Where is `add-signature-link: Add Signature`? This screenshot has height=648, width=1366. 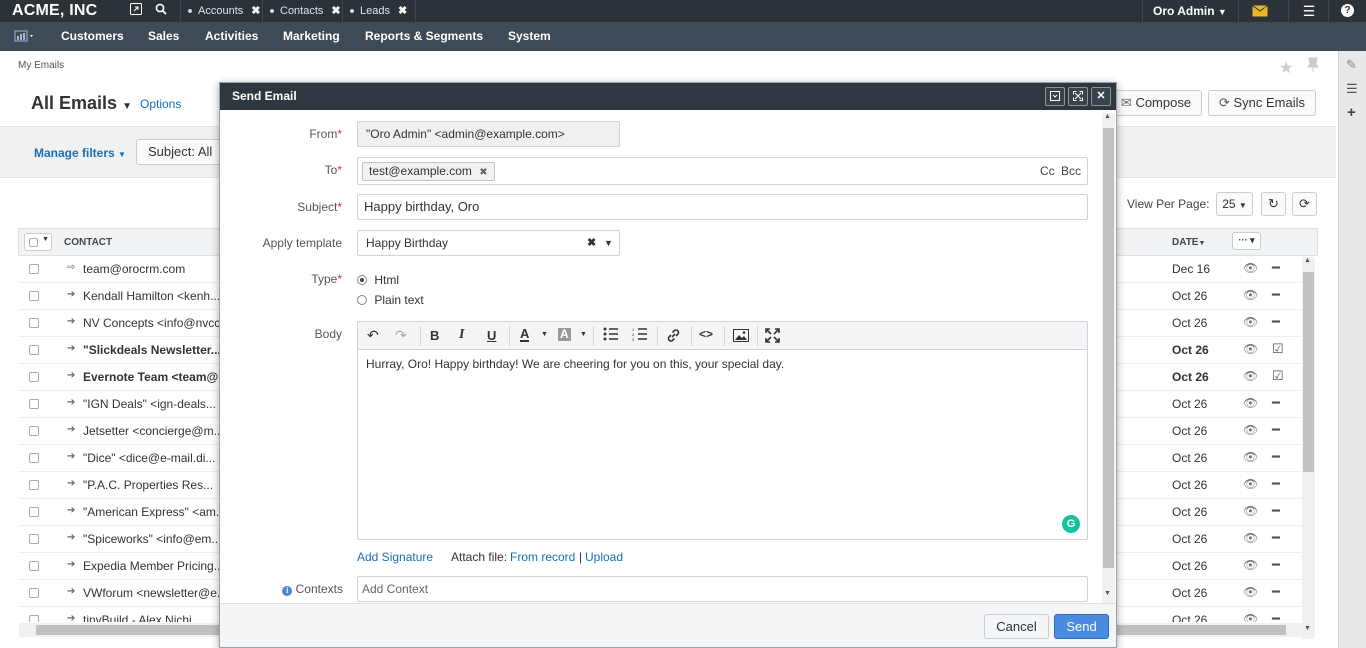
add-signature-link: Add Signature is located at coordinates (395, 557).